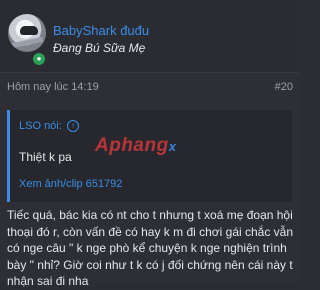  Describe the element at coordinates (29, 30) in the screenshot. I see `avatar-visor` at that location.